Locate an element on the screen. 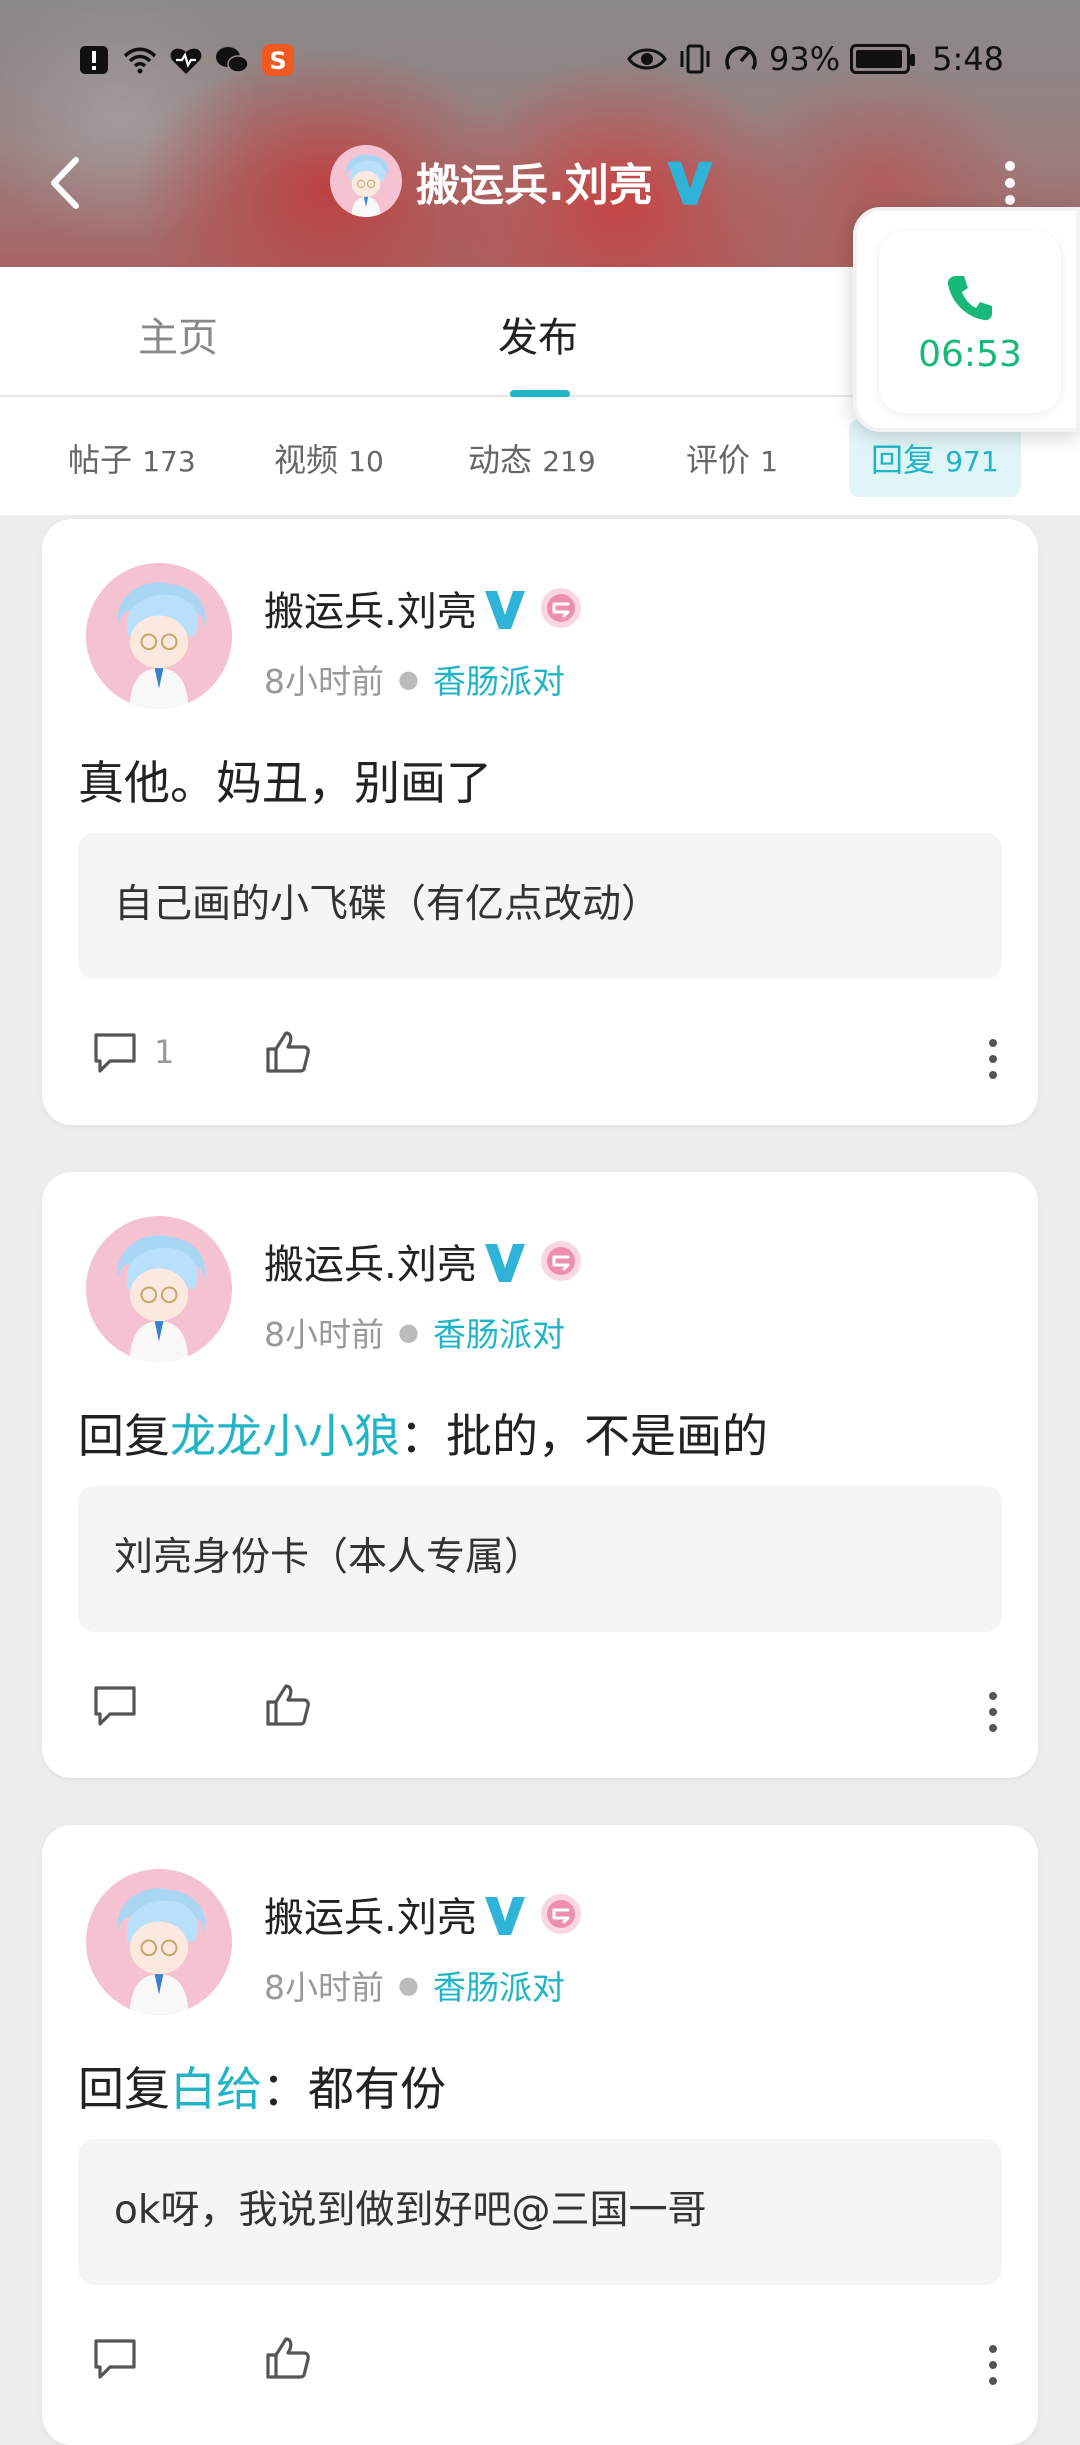 The width and height of the screenshot is (1080, 2445). mention-link: 龙龙小小狼 is located at coordinates (285, 1436).